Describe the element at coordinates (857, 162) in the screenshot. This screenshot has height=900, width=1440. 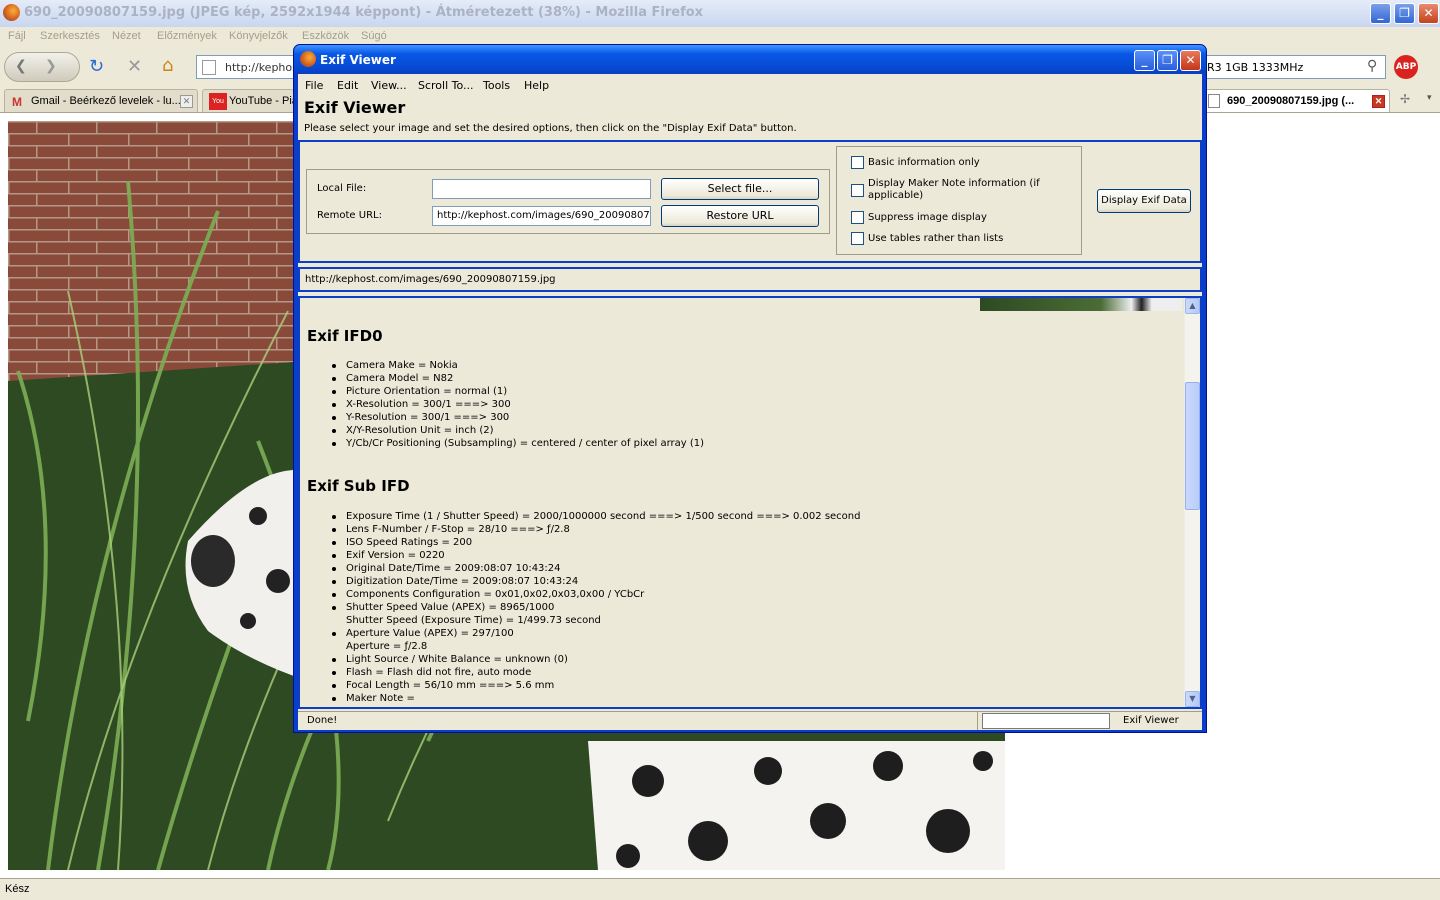
I see `basic-info-checkbox` at that location.